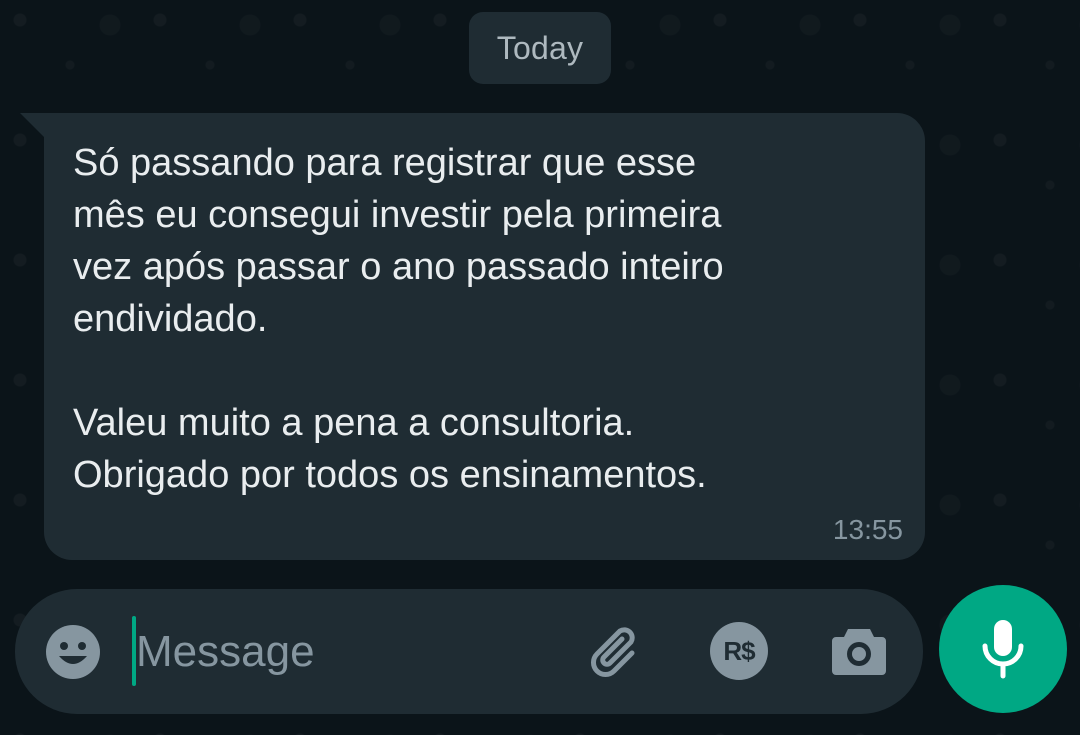 The image size is (1080, 735). What do you see at coordinates (739, 651) in the screenshot?
I see `payment-icon: R$` at bounding box center [739, 651].